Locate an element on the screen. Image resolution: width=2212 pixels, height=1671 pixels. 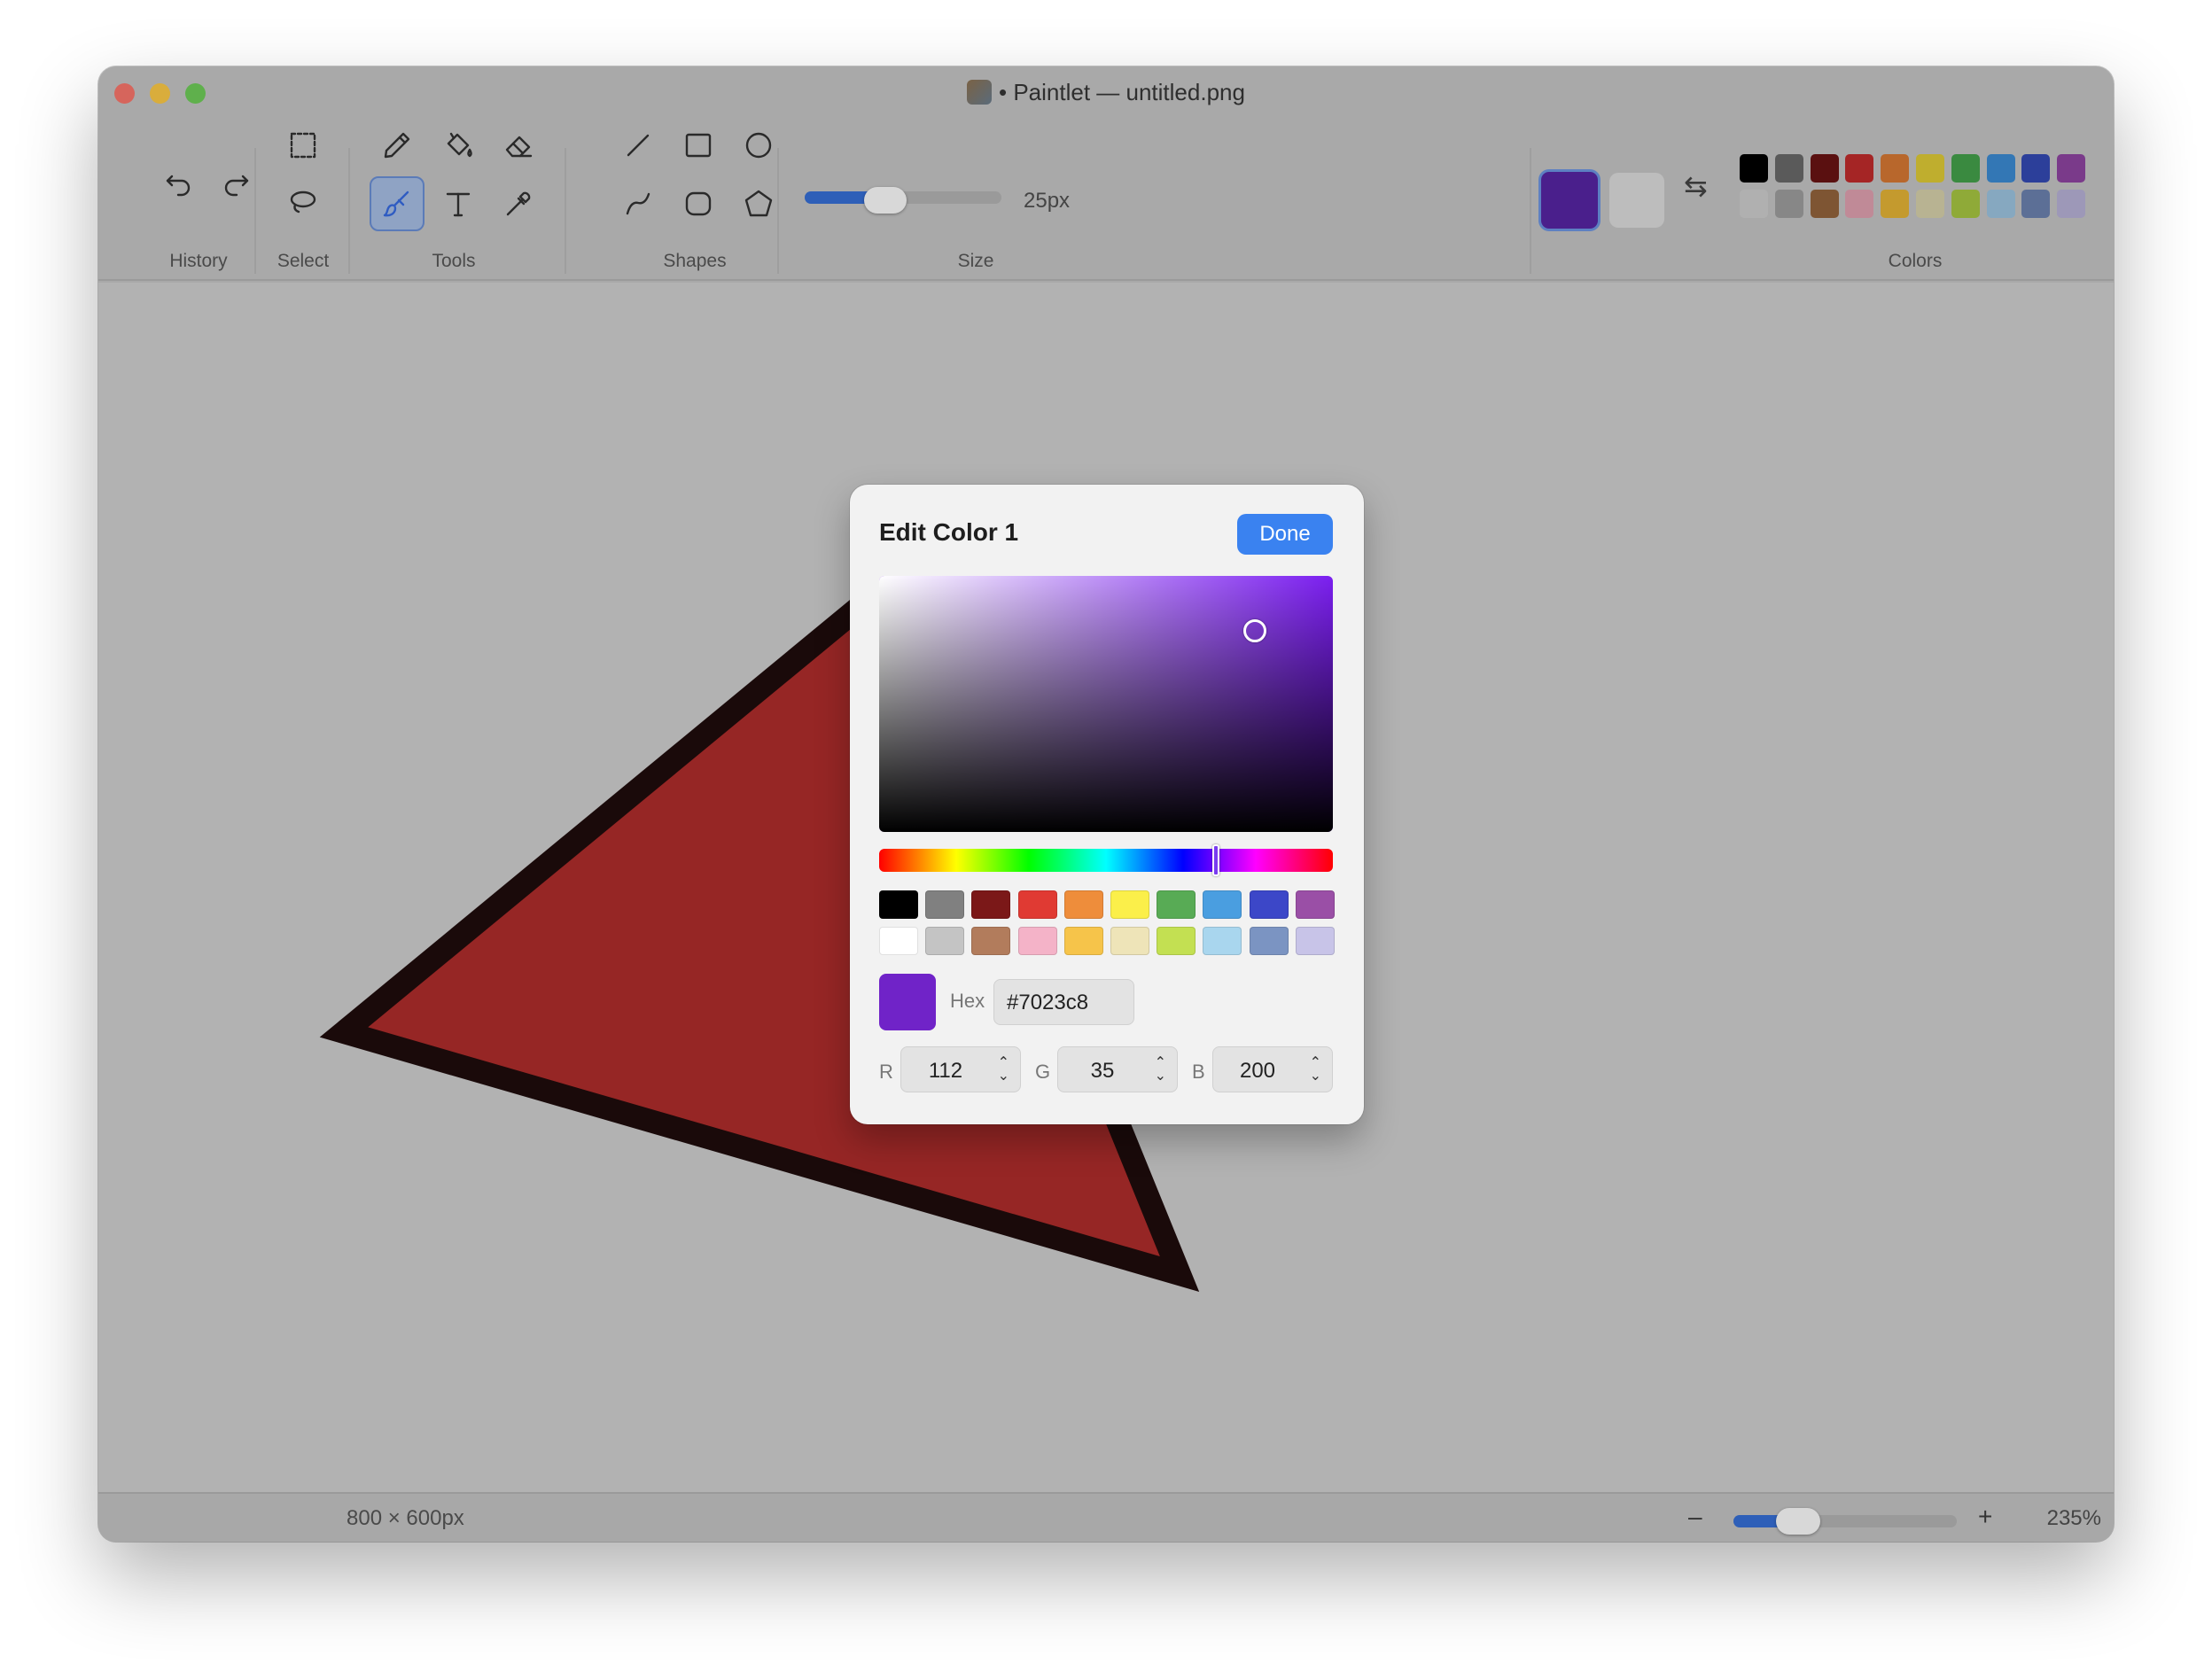
secondary-color-well is located at coordinates (1636, 200).